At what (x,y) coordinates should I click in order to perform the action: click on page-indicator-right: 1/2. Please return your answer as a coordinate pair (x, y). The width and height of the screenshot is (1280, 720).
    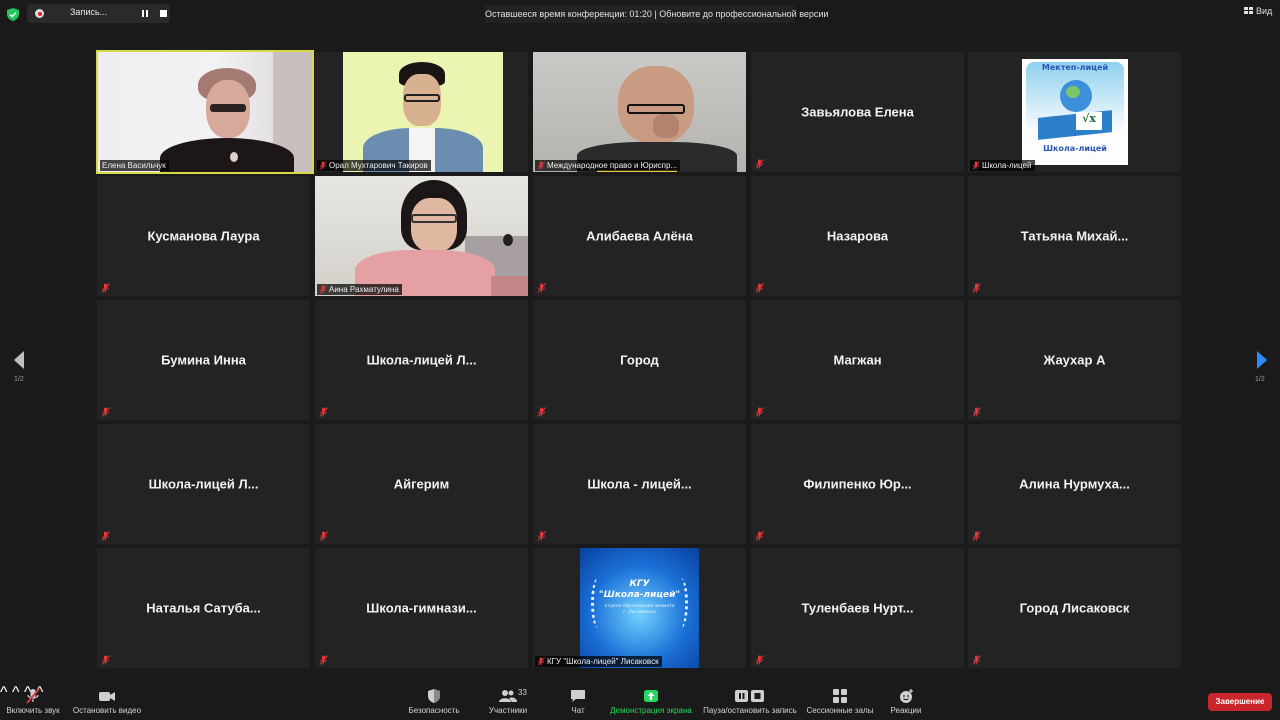
    Looking at the image, I should click on (1260, 379).